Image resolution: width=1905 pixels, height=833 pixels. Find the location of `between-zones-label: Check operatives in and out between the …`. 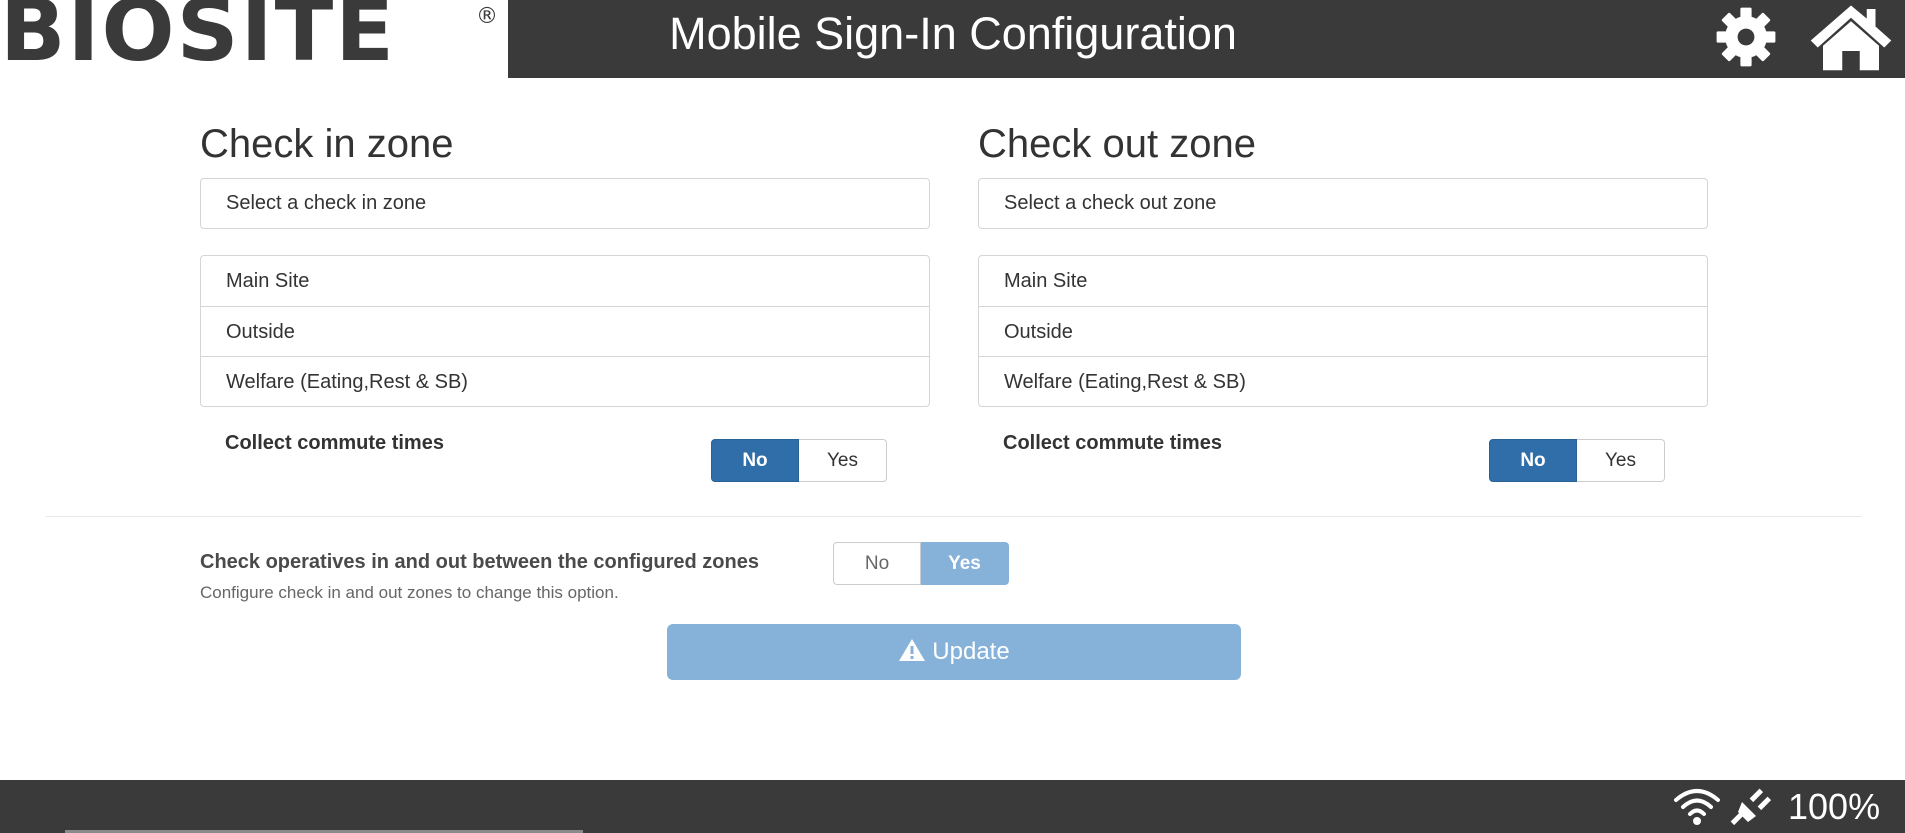

between-zones-label: Check operatives in and out between the … is located at coordinates (479, 562).